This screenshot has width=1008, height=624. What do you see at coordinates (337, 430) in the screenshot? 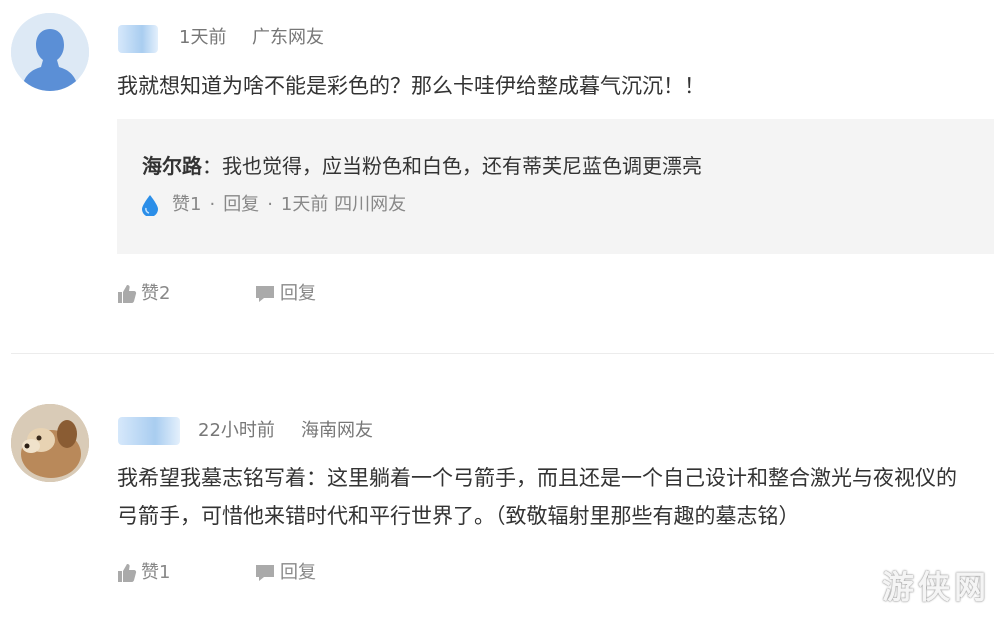
I see `comment-location: 海南网友` at bounding box center [337, 430].